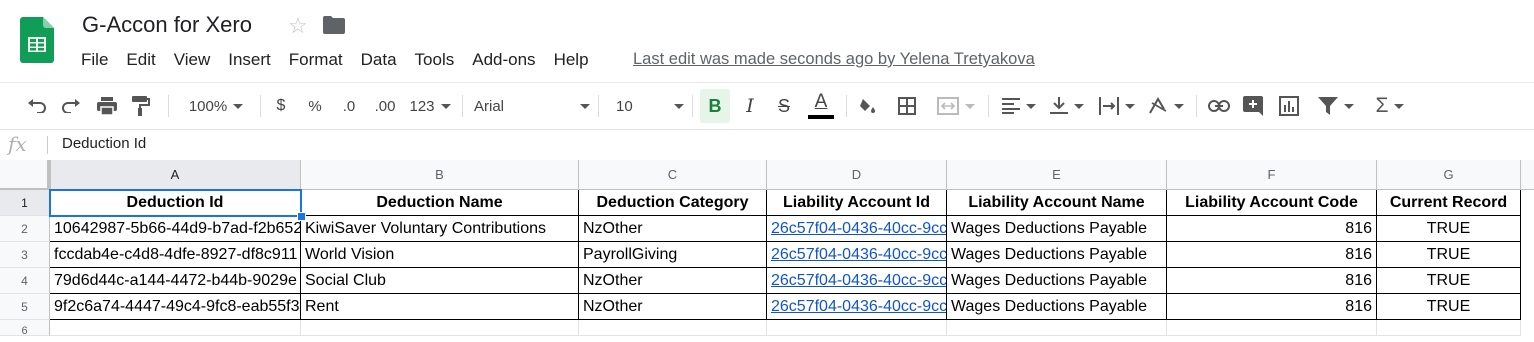 The height and width of the screenshot is (342, 1534). Describe the element at coordinates (379, 60) in the screenshot. I see `menu-data: Data` at that location.